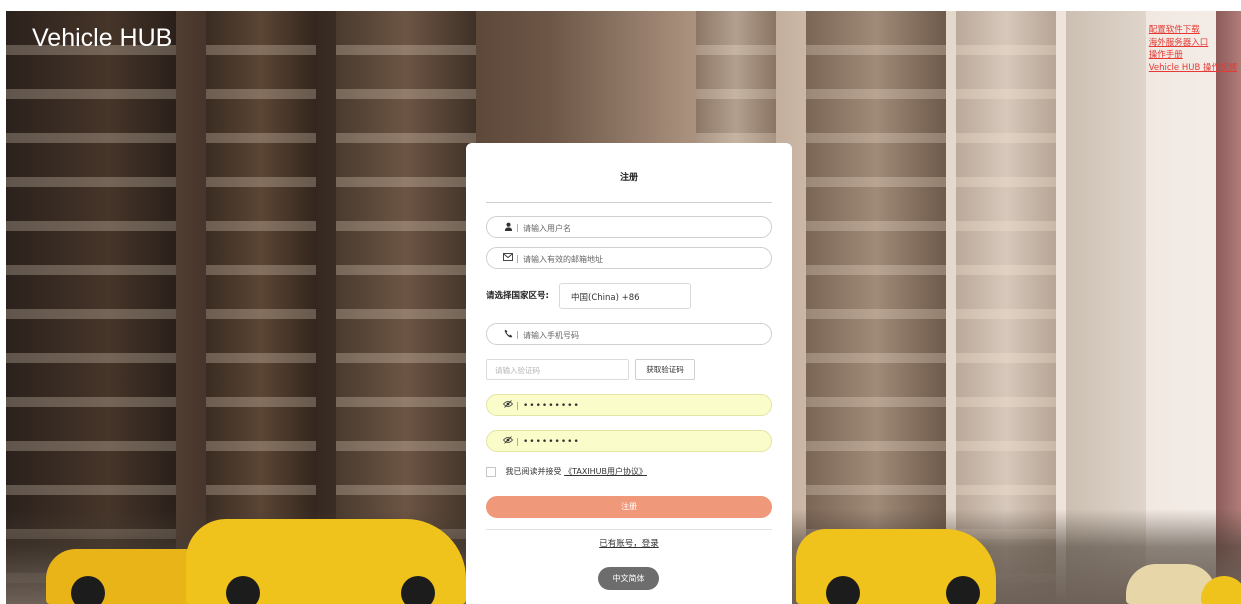 This screenshot has width=1241, height=604. Describe the element at coordinates (508, 259) in the screenshot. I see `mail-icon` at that location.